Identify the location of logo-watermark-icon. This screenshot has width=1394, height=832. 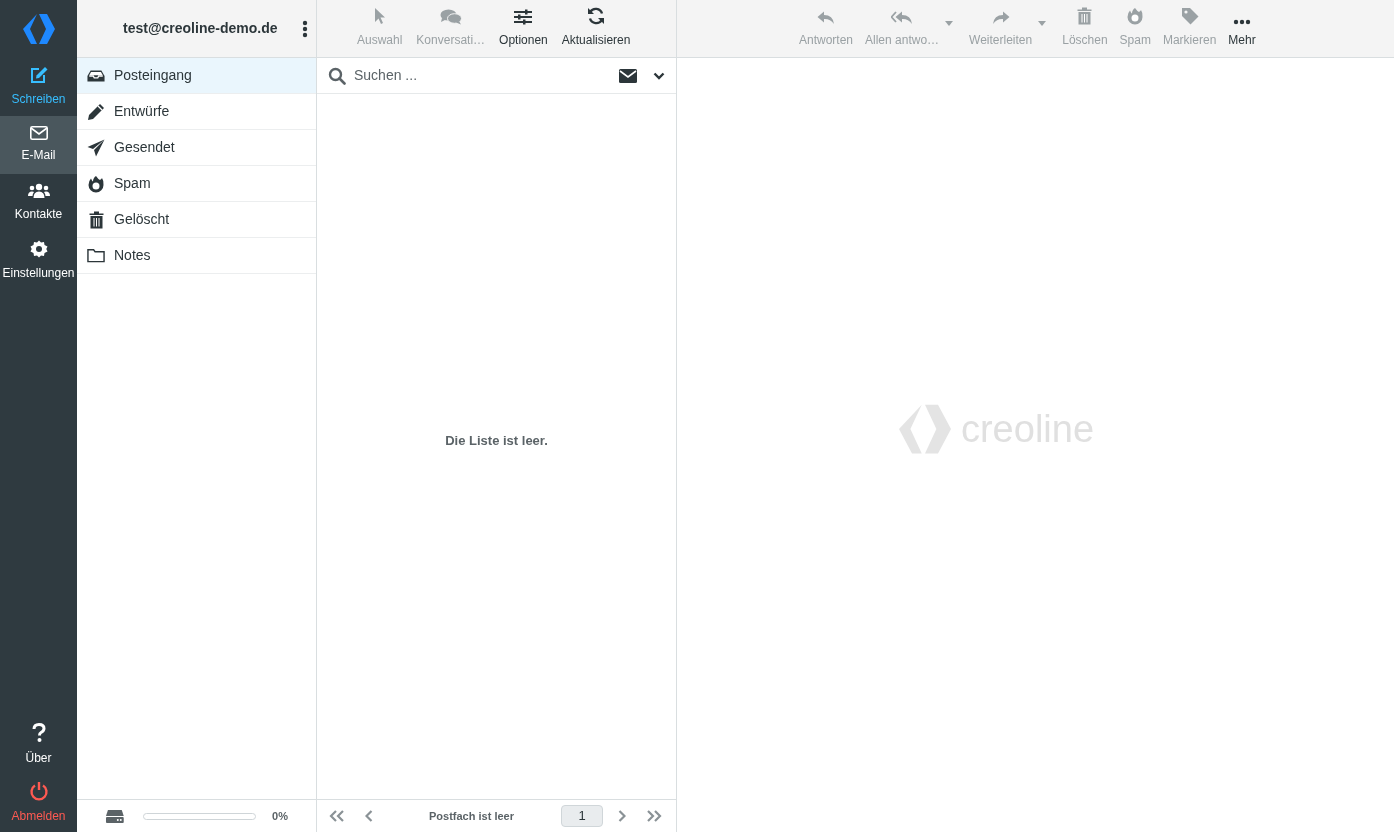
(924, 429).